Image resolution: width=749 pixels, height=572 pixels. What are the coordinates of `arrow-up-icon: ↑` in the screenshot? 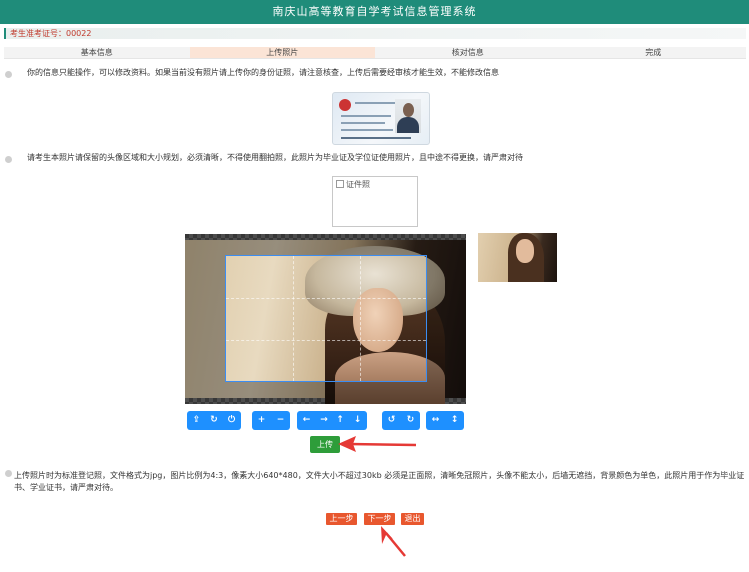 It's located at (340, 420).